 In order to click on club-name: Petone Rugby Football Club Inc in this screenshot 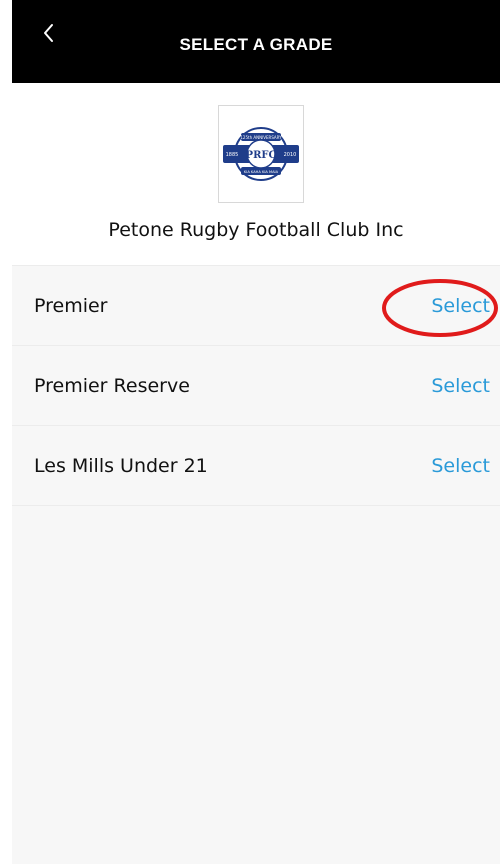, I will do `click(256, 230)`.